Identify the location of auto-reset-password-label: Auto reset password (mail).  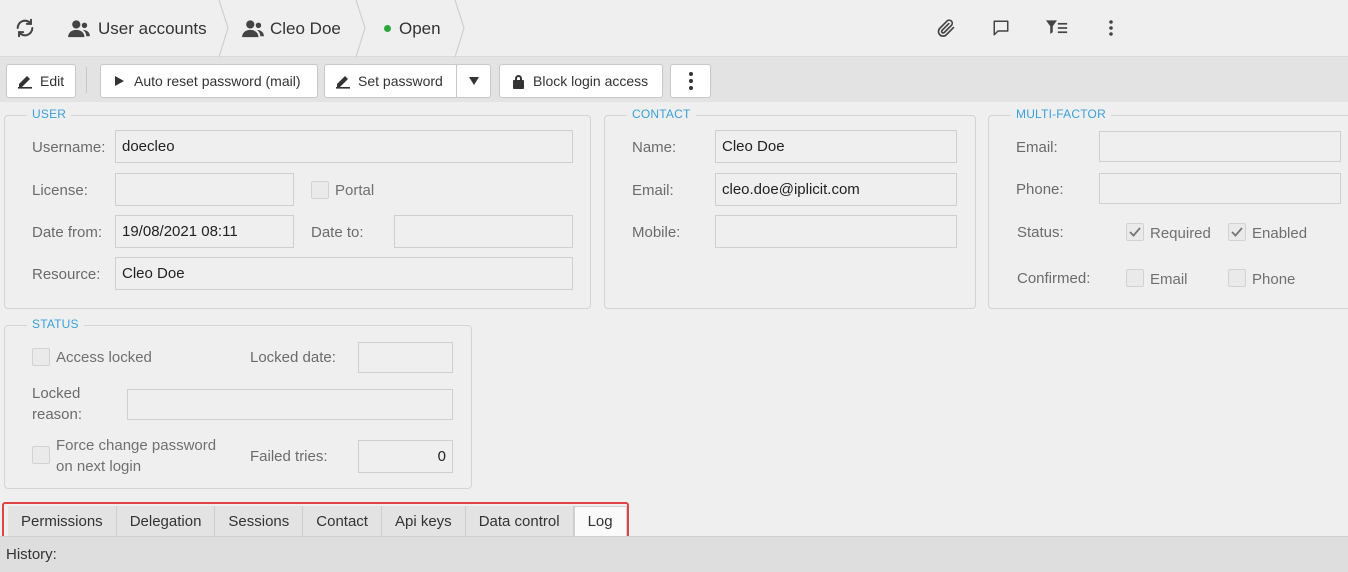
(217, 81).